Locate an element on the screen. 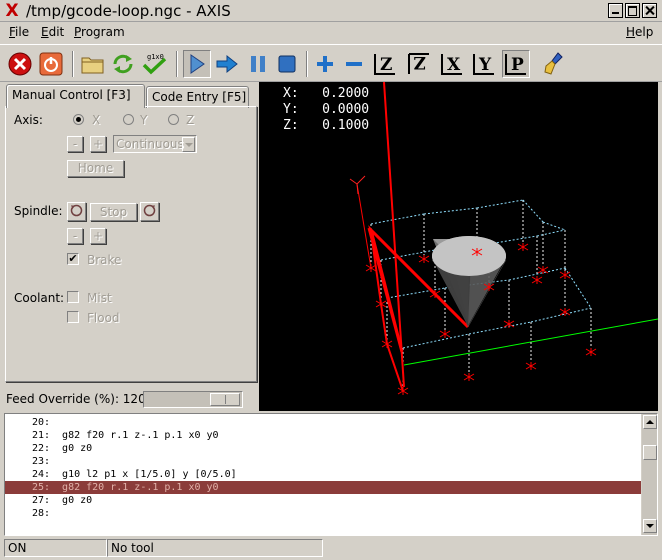  gcode-line: 28: is located at coordinates (323, 513).